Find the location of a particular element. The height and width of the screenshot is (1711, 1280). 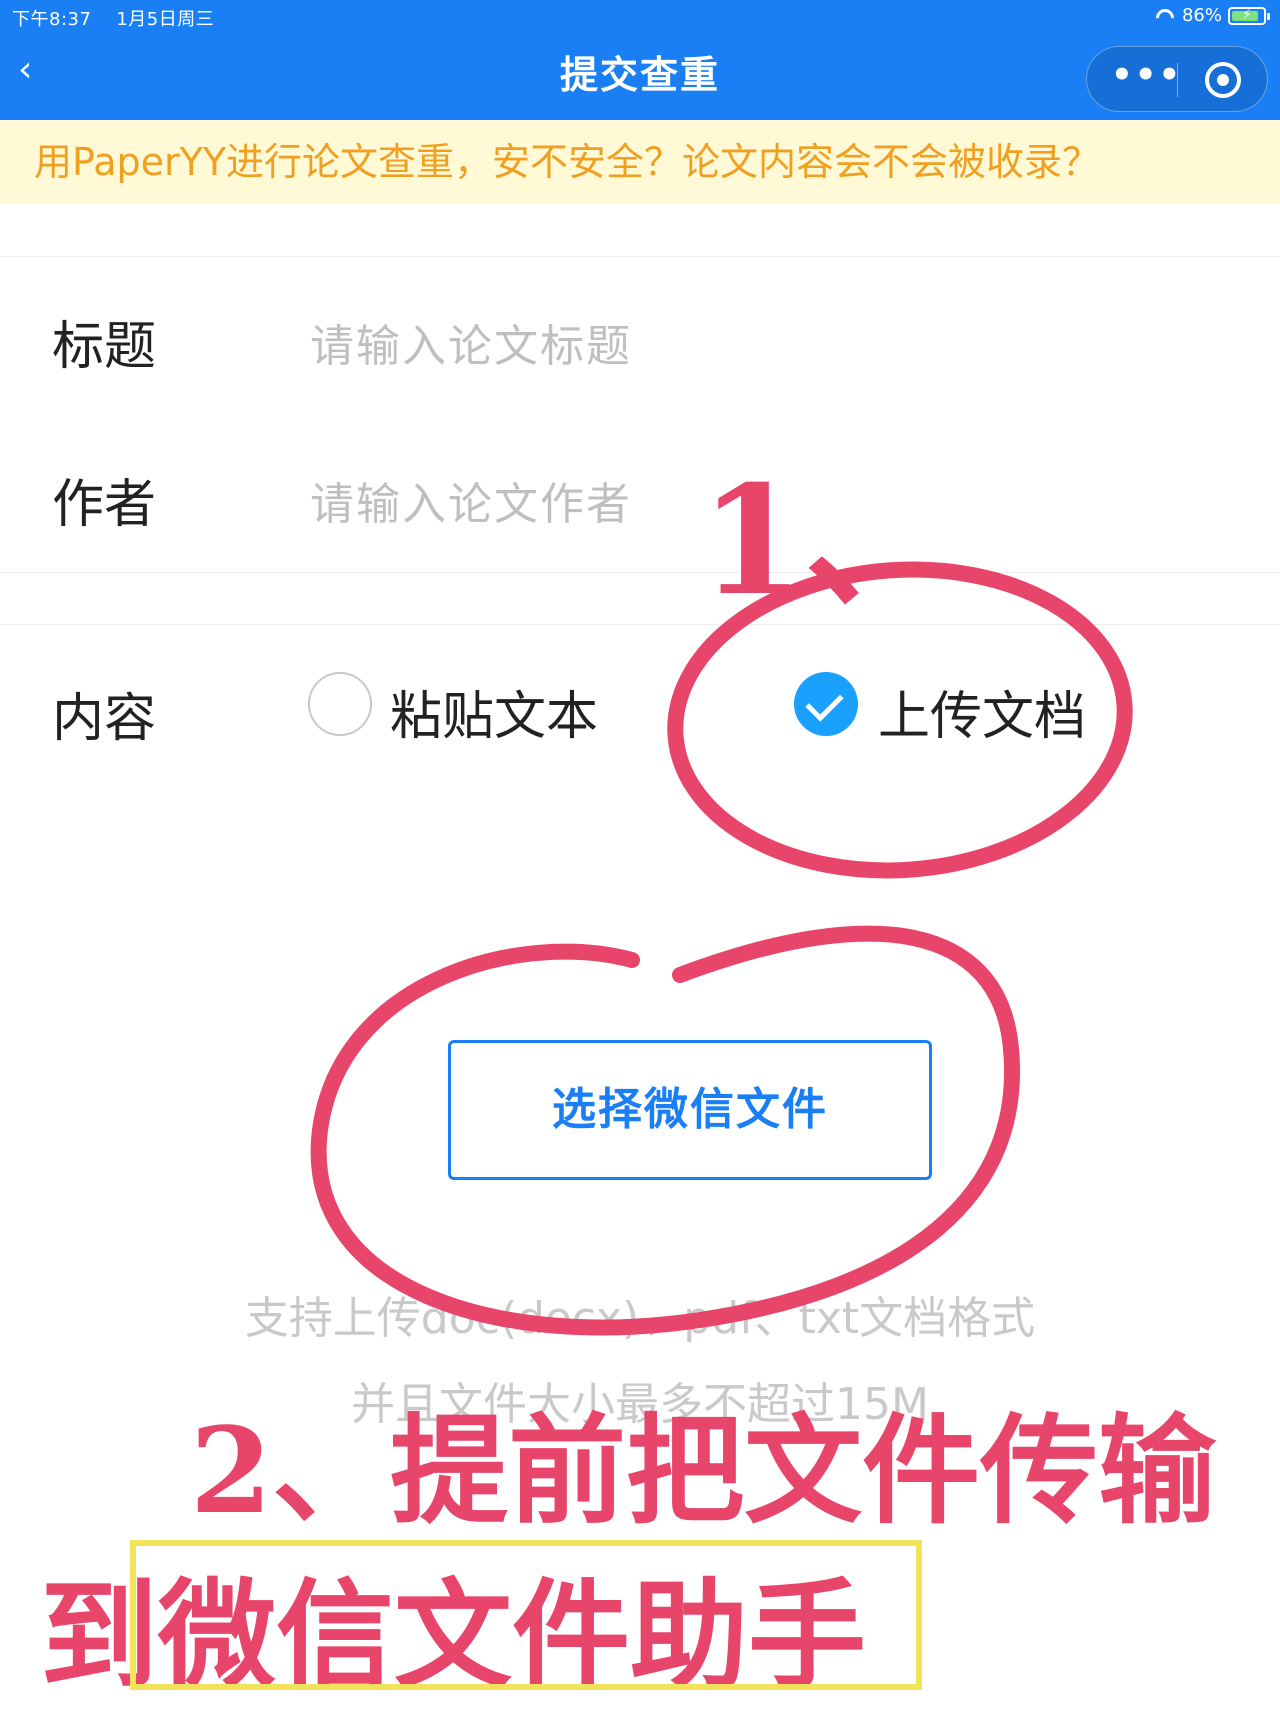

menu-capsule: ••• is located at coordinates (1177, 79).